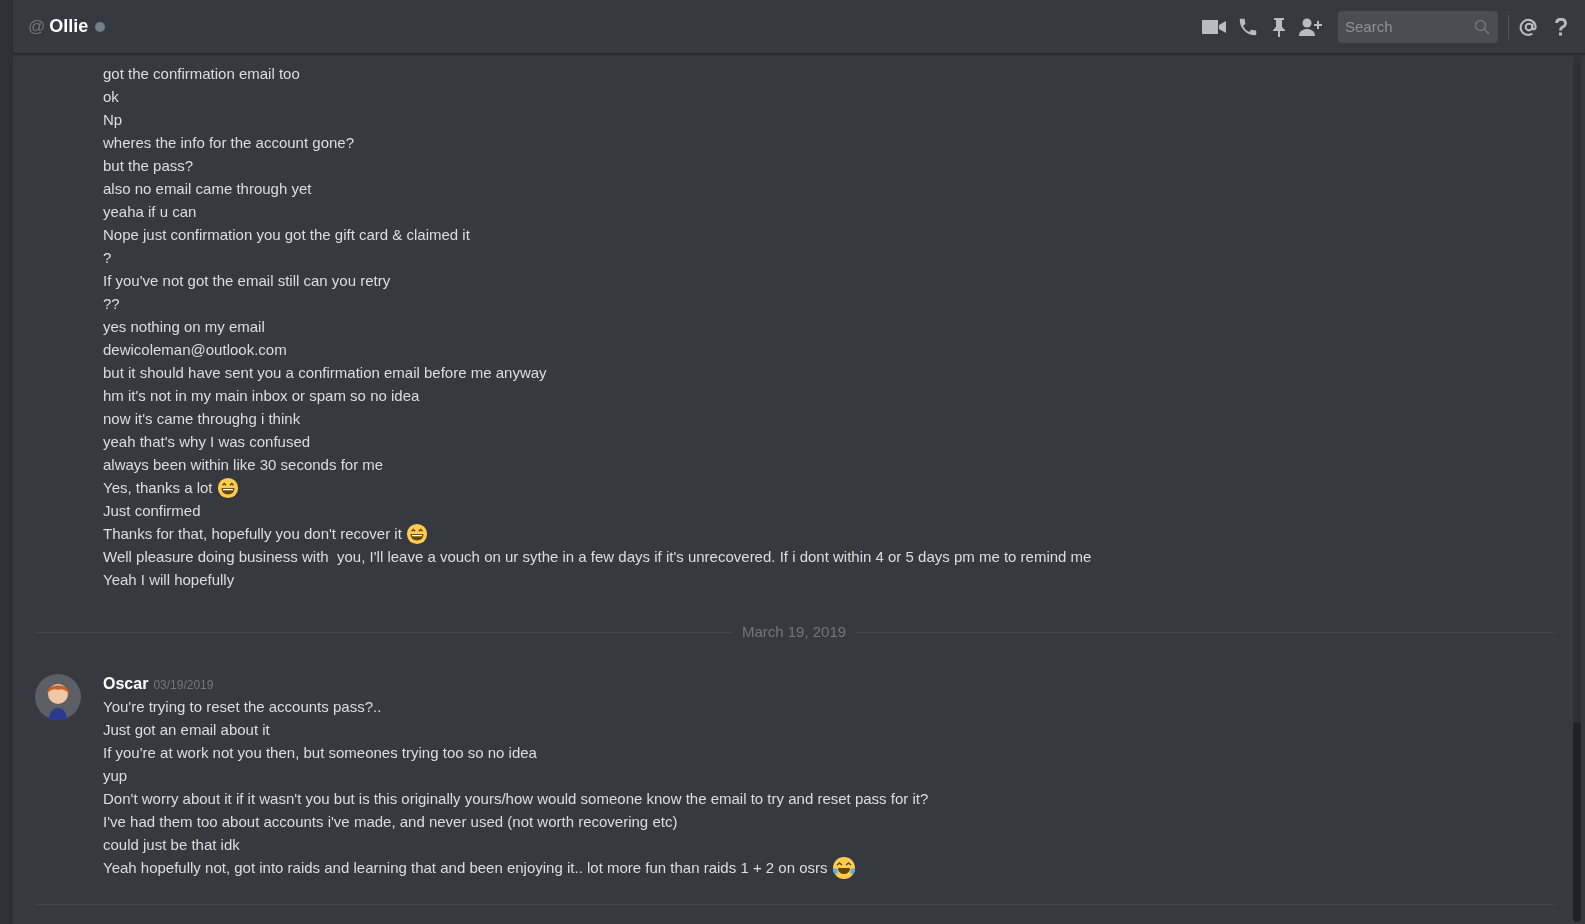 The height and width of the screenshot is (924, 1585). What do you see at coordinates (325, 373) in the screenshot?
I see `message-text: but it should have sent you a confirmation email before me anyway` at bounding box center [325, 373].